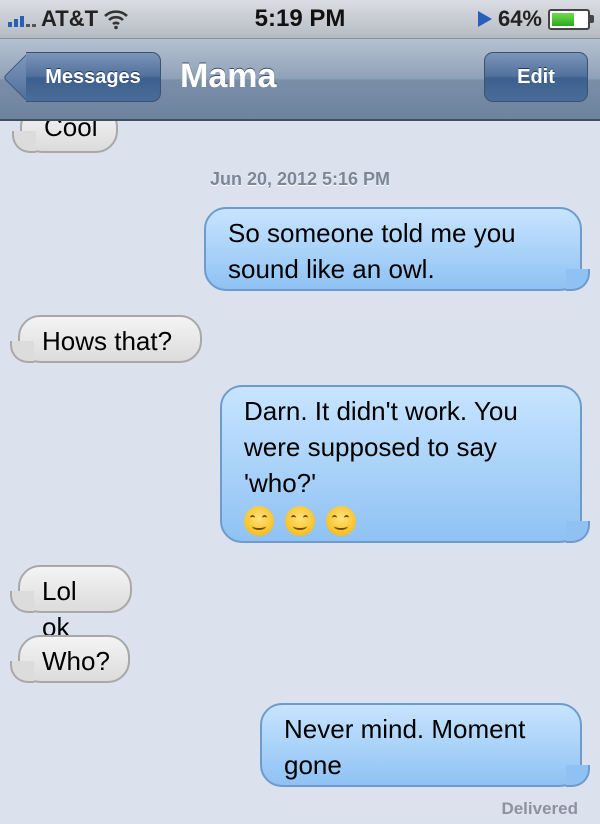 The image size is (600, 824). I want to click on message-line: Darn. It didn't work. You, so click(381, 411).